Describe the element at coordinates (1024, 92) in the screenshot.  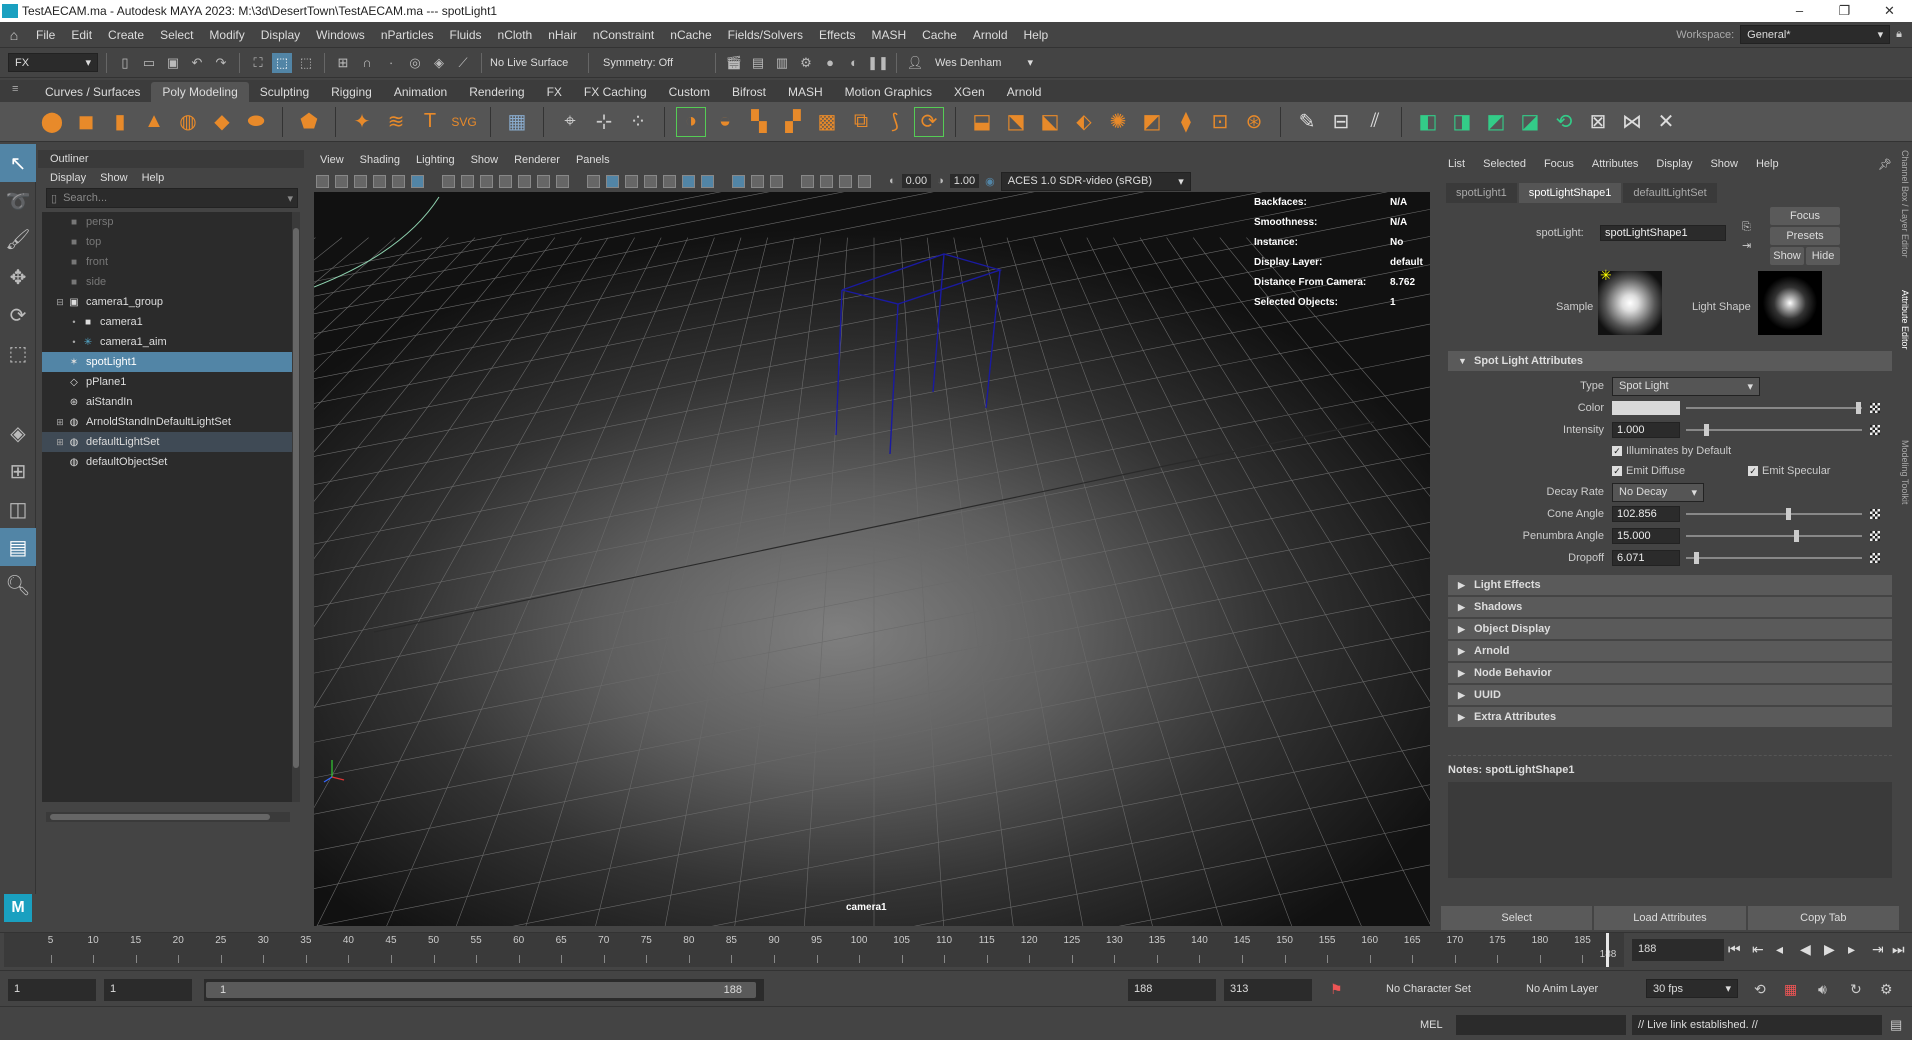
I see `shelf-tab-arnold: Arnold` at that location.